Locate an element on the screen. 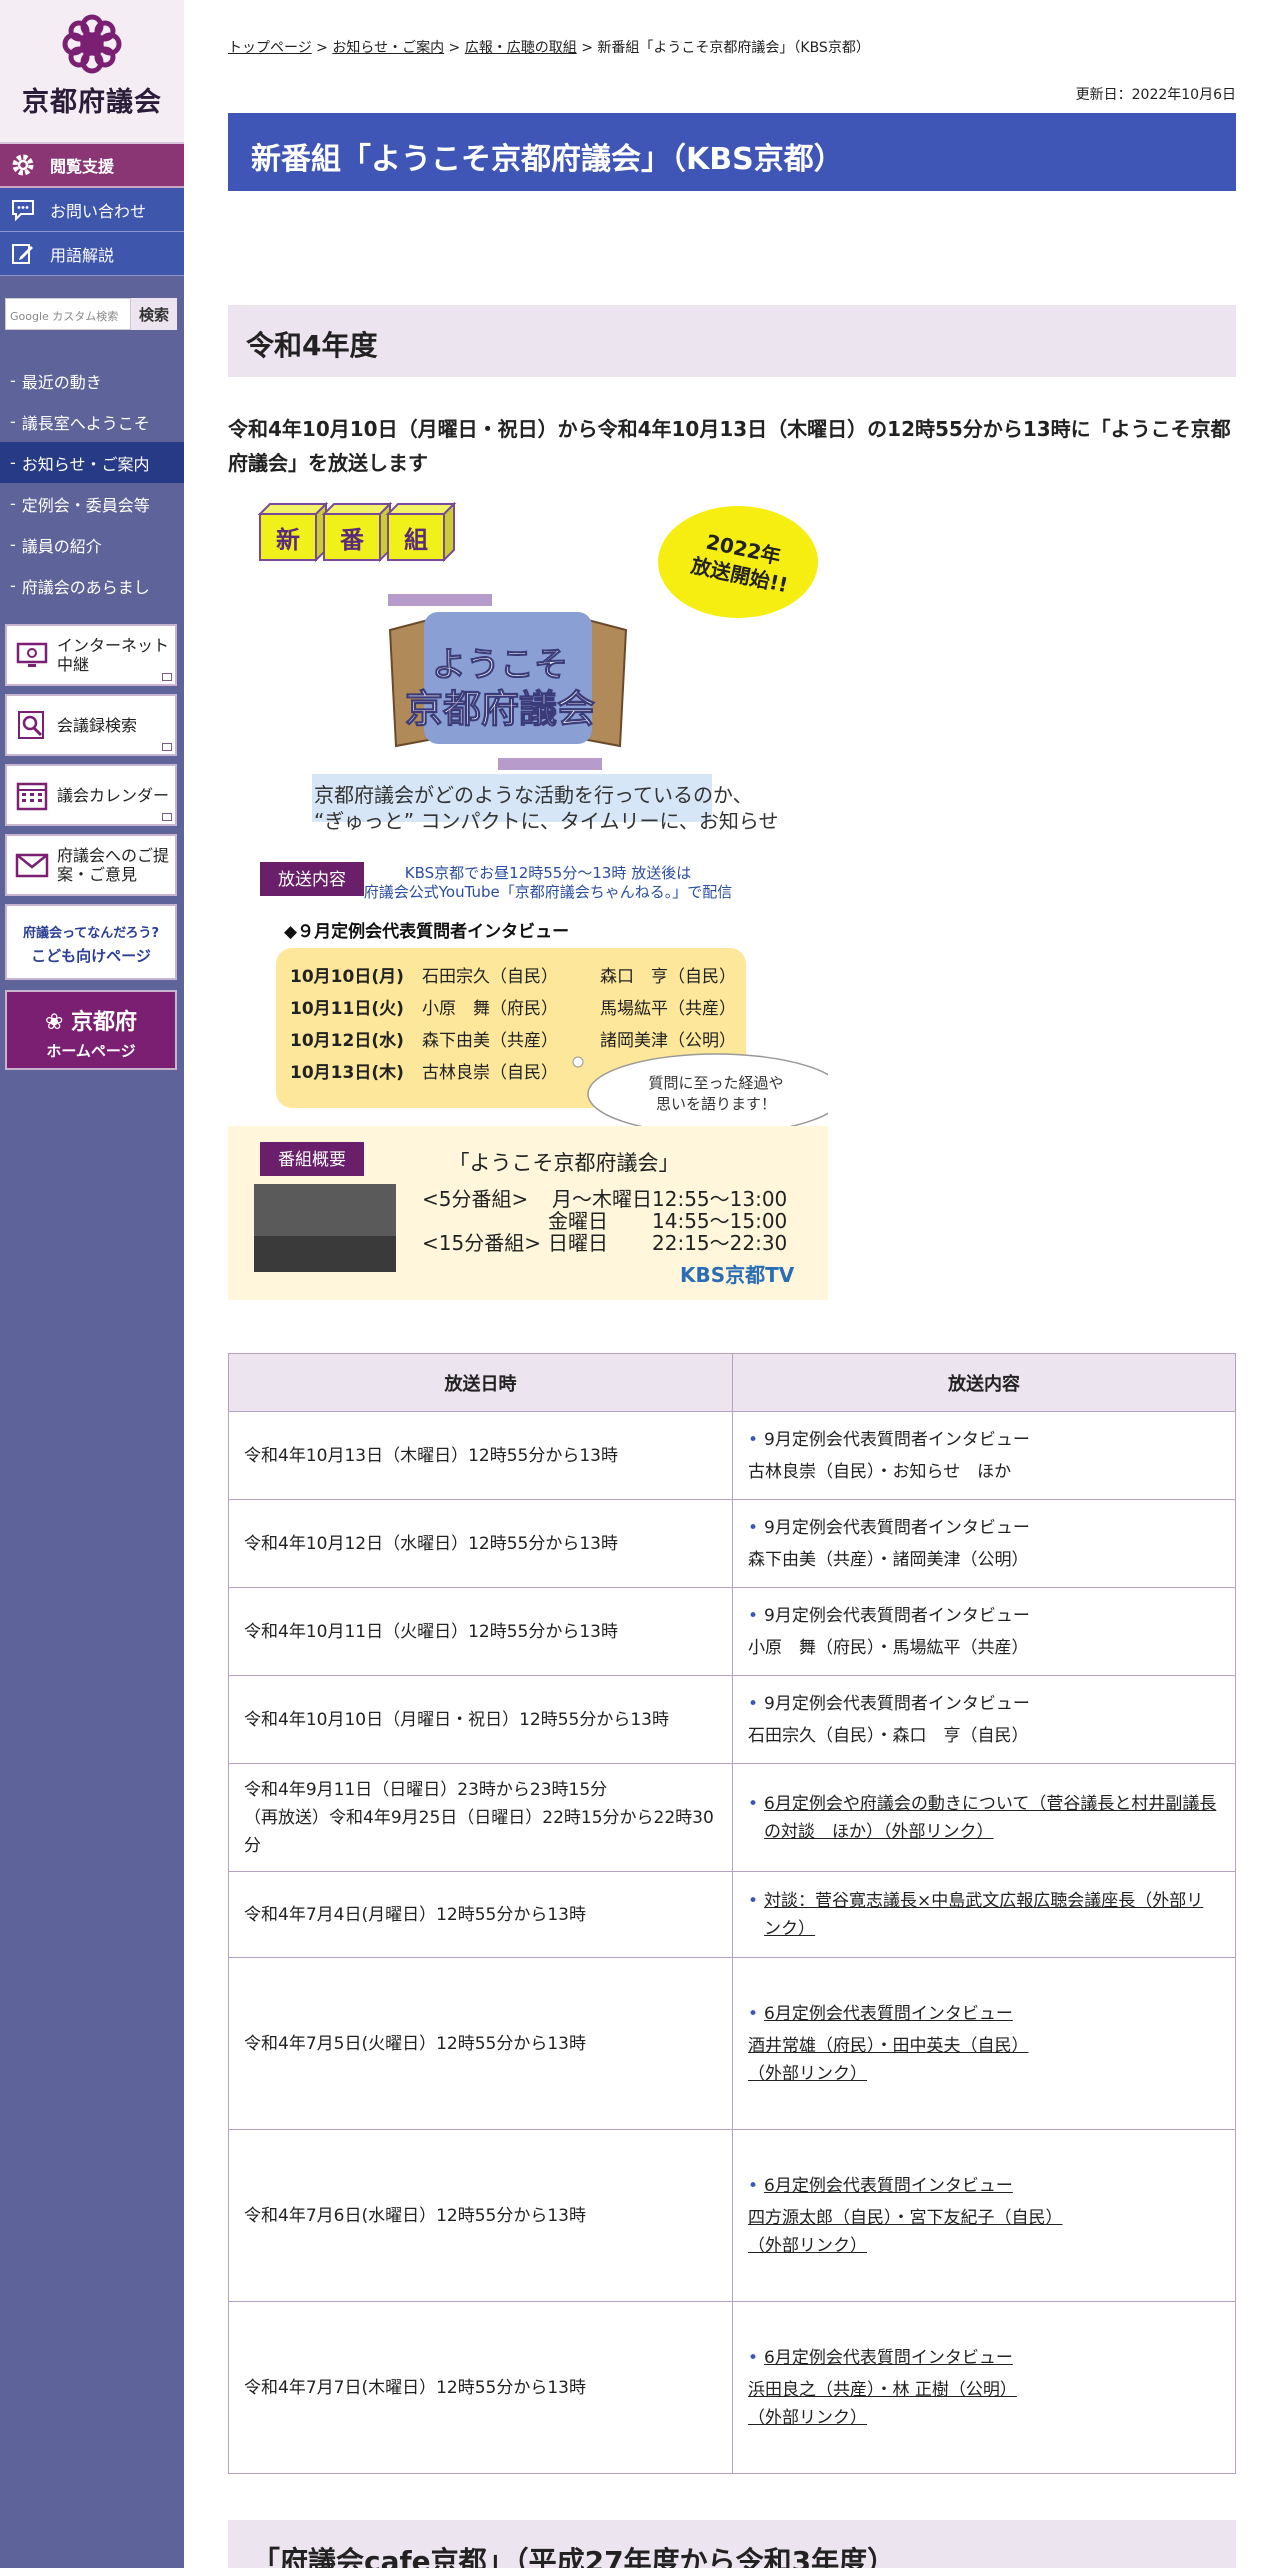 The width and height of the screenshot is (1284, 2568). sched-5a-time: 12:55～13:00 is located at coordinates (719, 1199).